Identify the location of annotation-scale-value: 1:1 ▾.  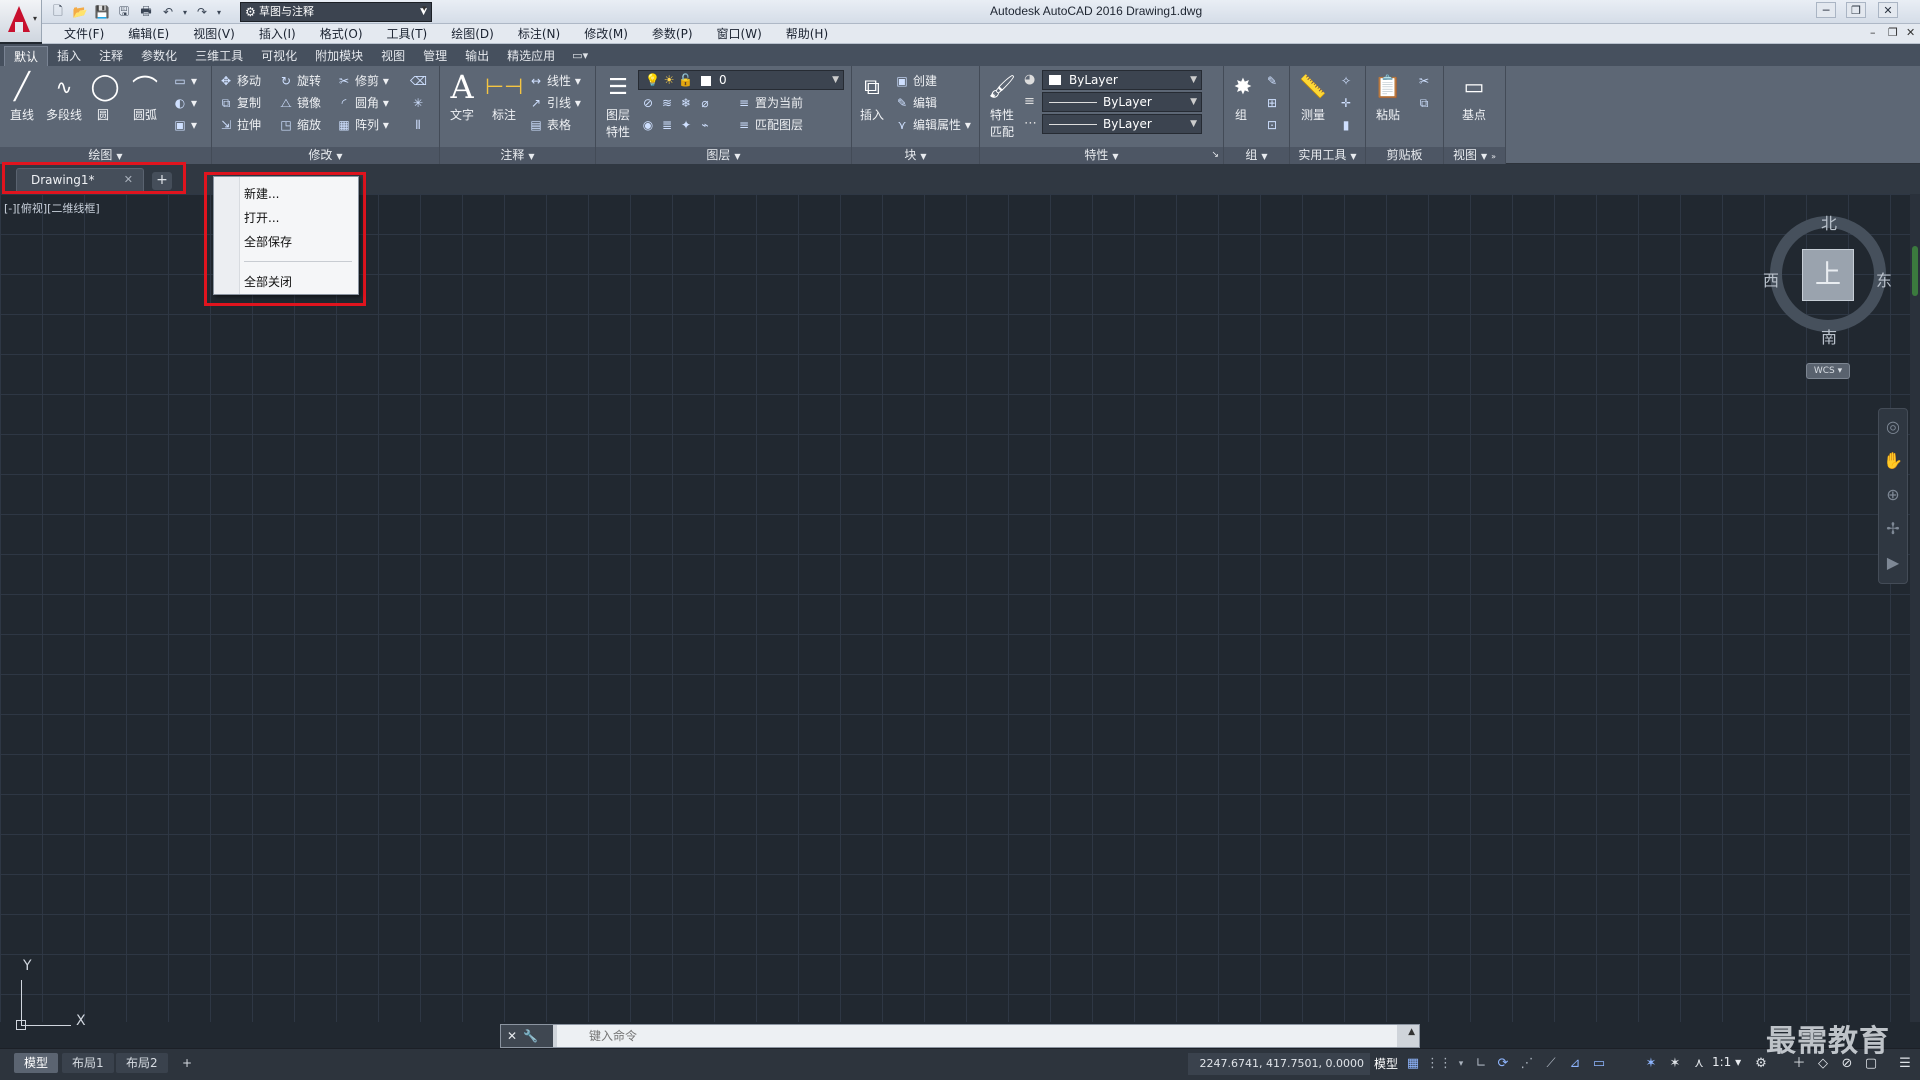
(1726, 1062).